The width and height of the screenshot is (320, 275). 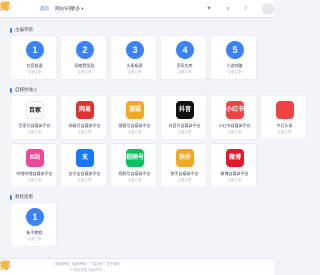 I want to click on app-name: 网易号自媒体平台, so click(x=84, y=125).